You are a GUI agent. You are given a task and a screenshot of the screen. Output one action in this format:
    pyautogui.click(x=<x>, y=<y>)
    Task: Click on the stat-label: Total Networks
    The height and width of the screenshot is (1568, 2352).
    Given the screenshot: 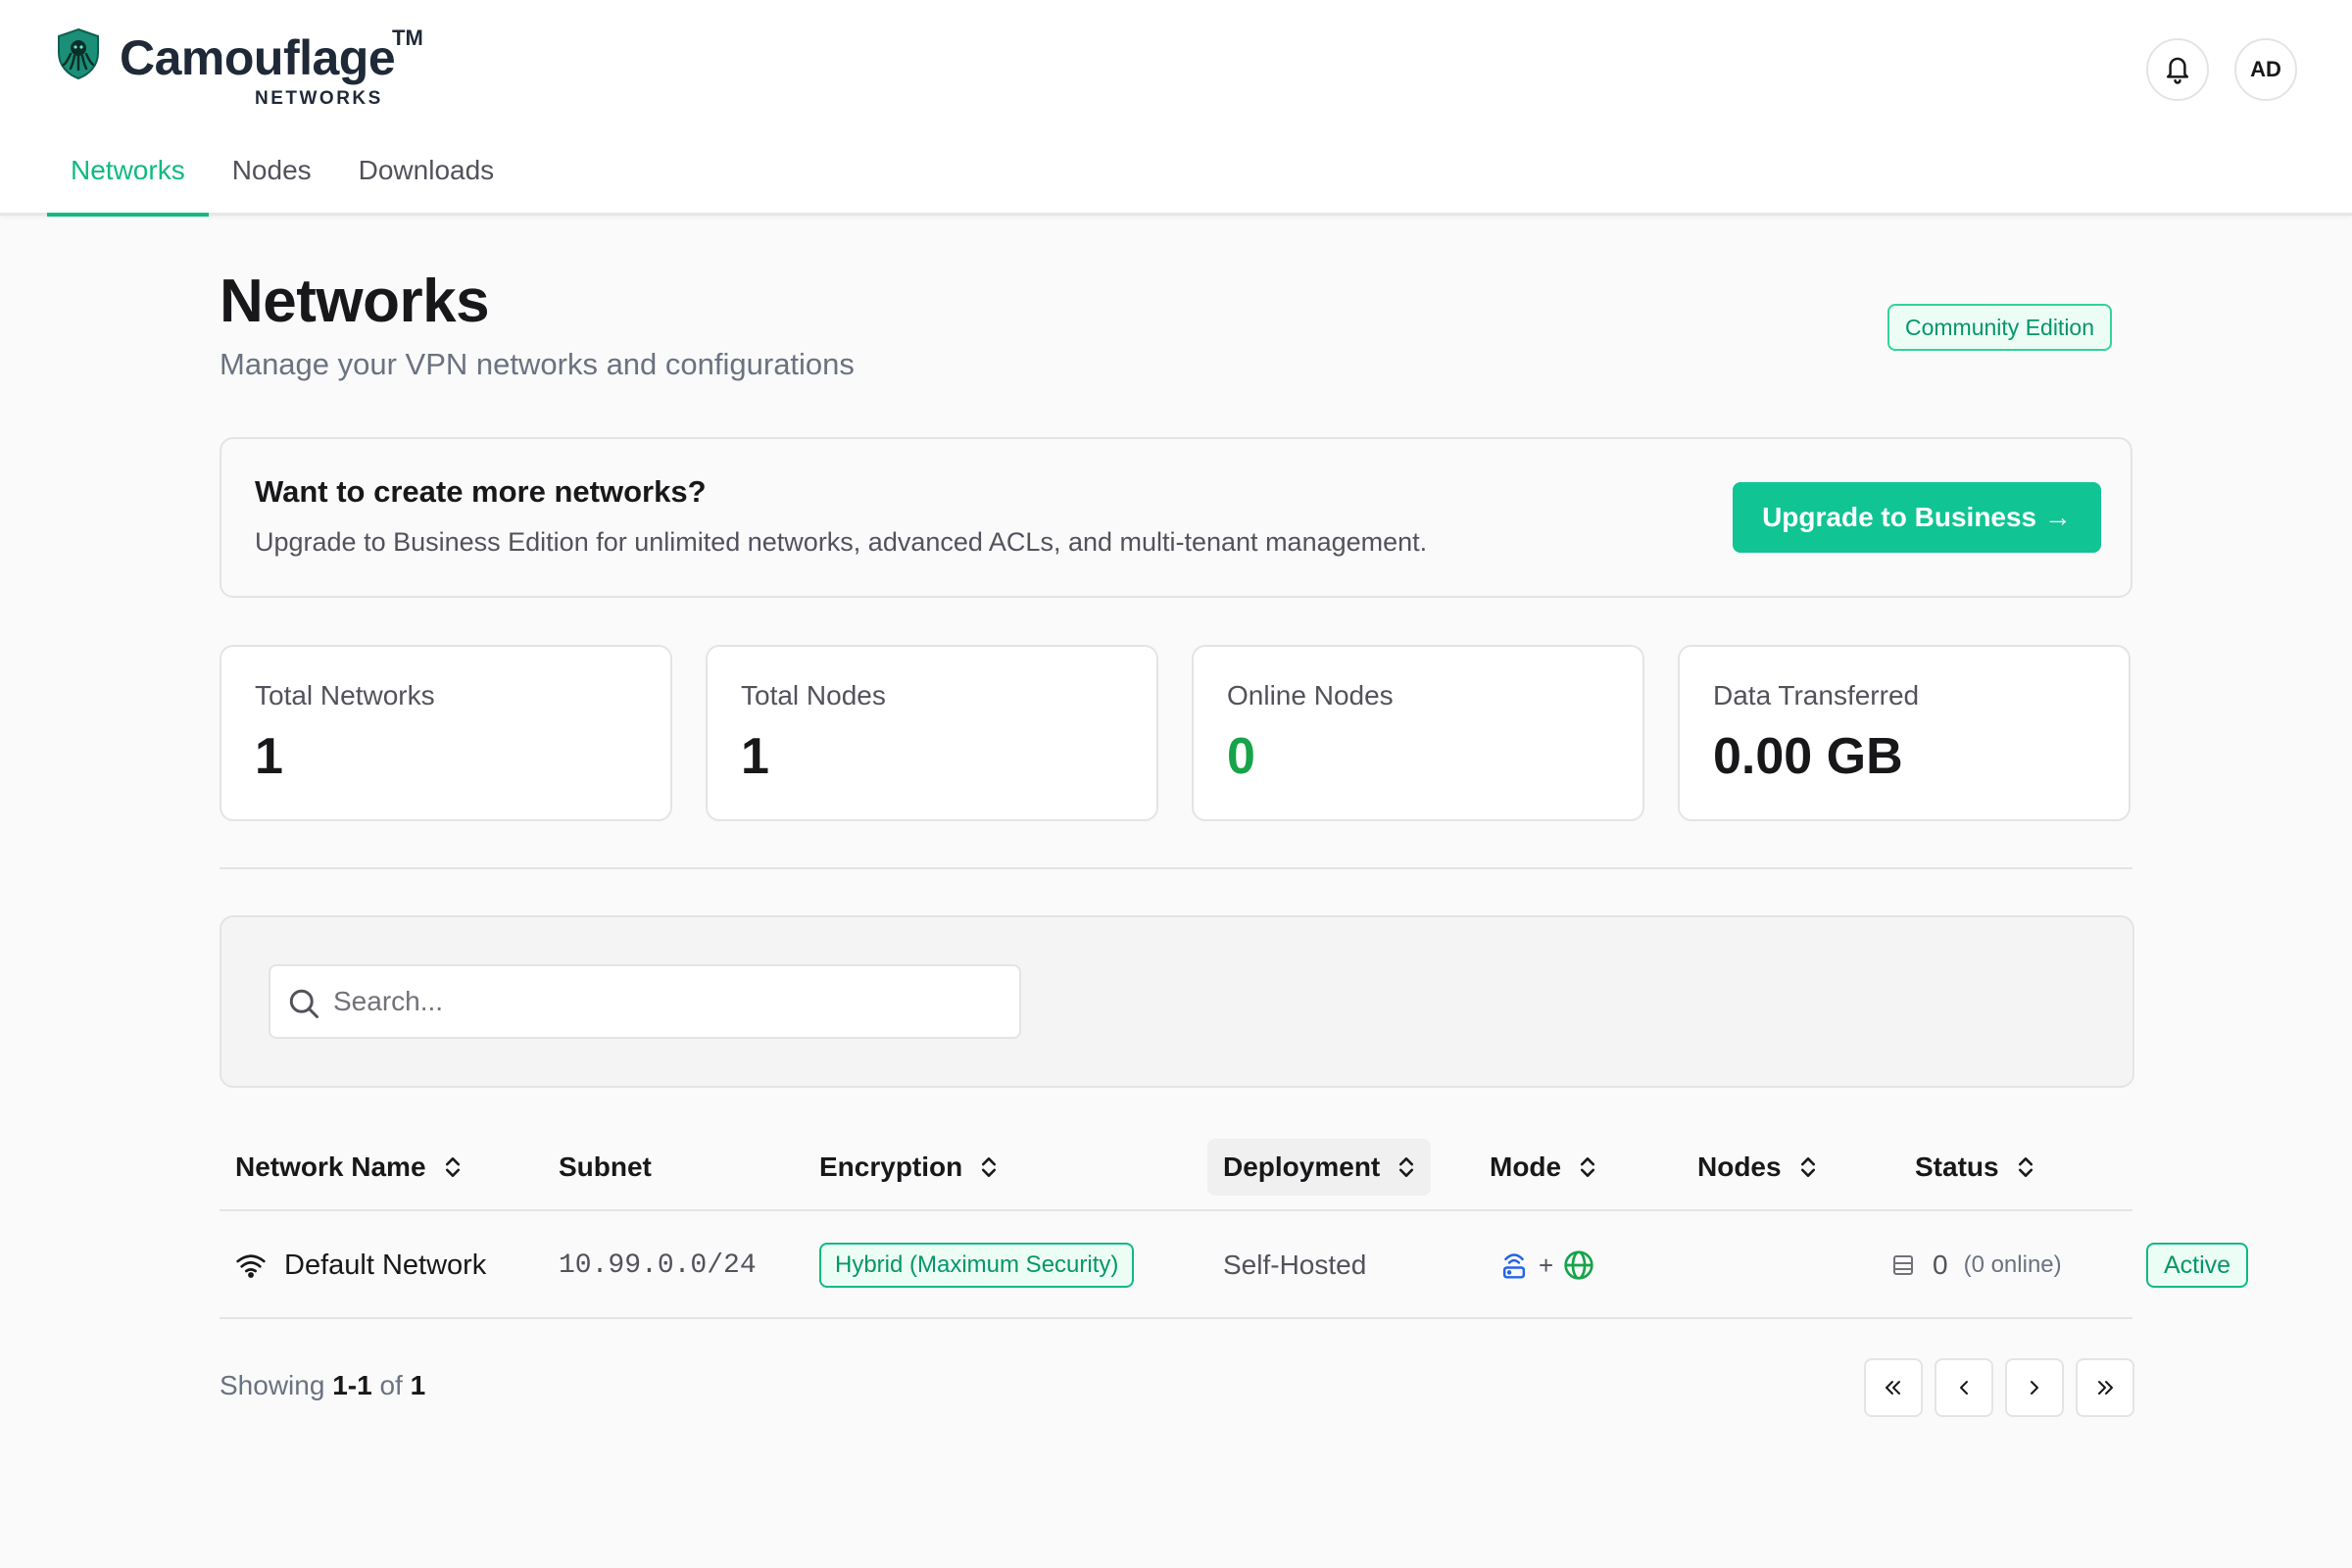 What is the action you would take?
    pyautogui.click(x=345, y=695)
    